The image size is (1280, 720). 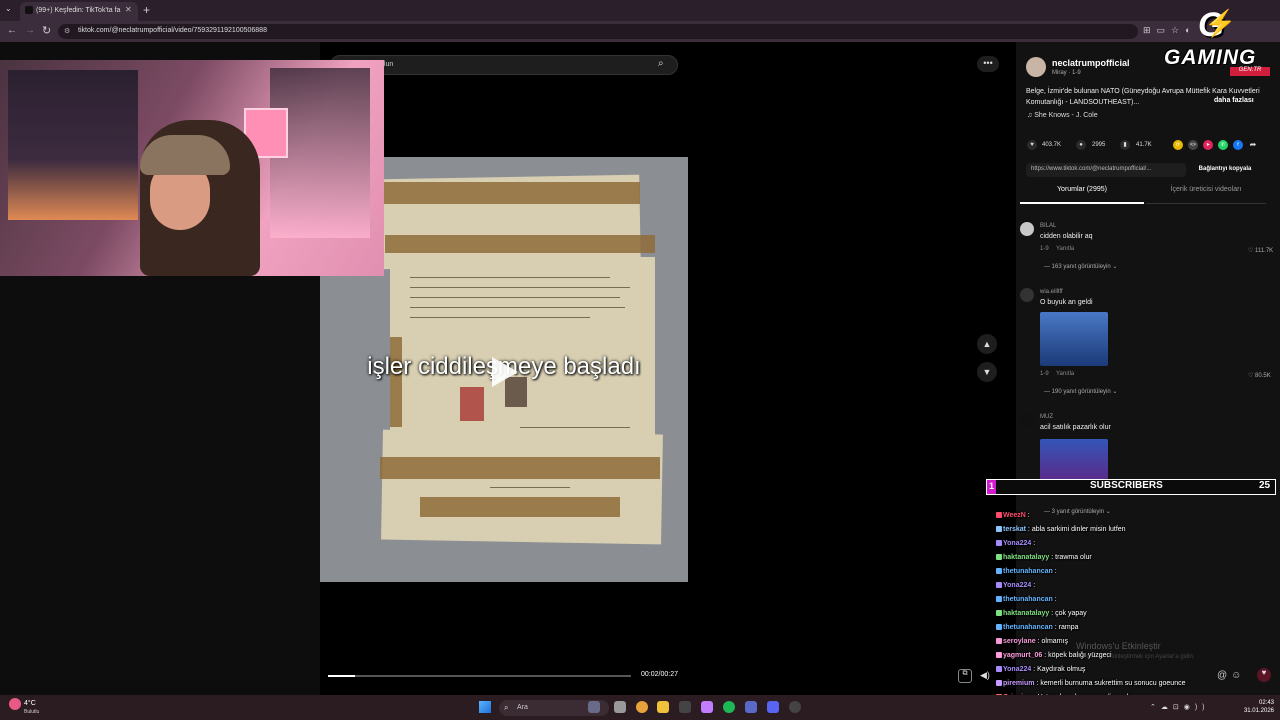 What do you see at coordinates (79, 11) in the screenshot?
I see `browser-tab: (99+) Keşfedin: TikTok'ta fa` at bounding box center [79, 11].